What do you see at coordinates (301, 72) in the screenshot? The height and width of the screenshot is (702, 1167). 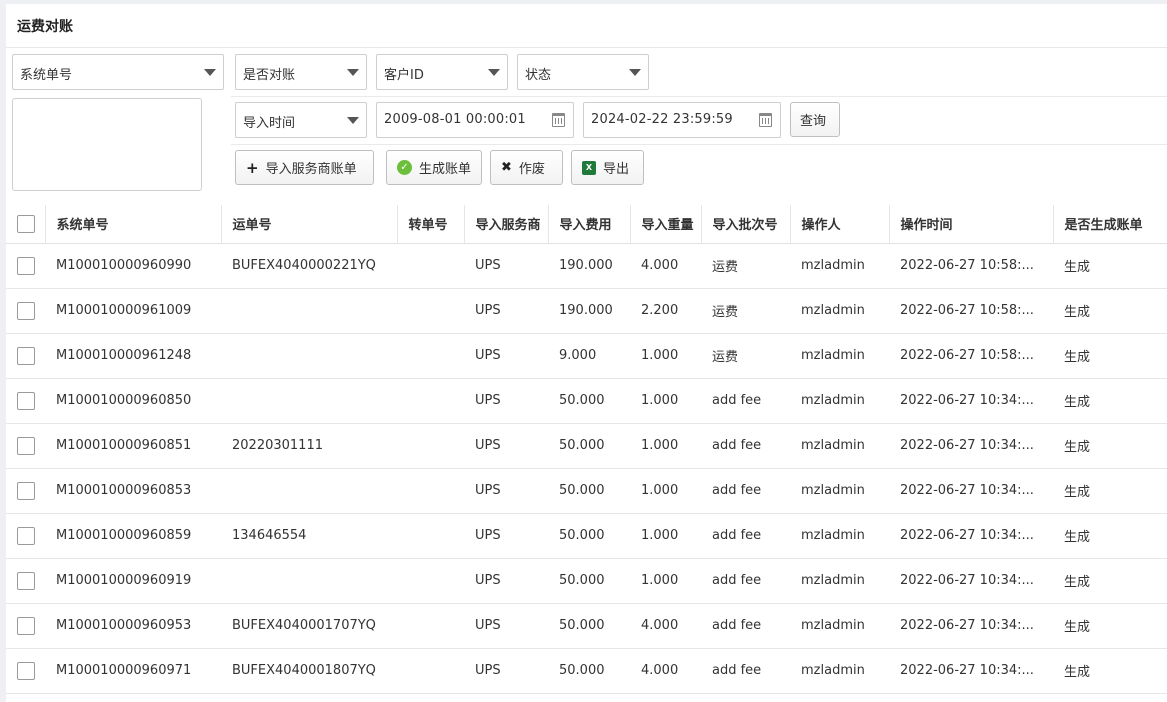 I see `reconciled-select: 是否对账` at bounding box center [301, 72].